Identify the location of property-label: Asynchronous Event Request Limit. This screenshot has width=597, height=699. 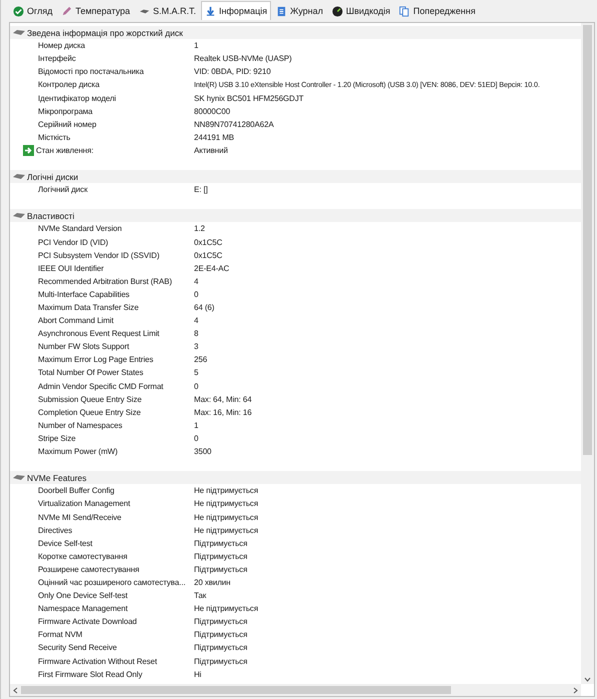
(99, 333).